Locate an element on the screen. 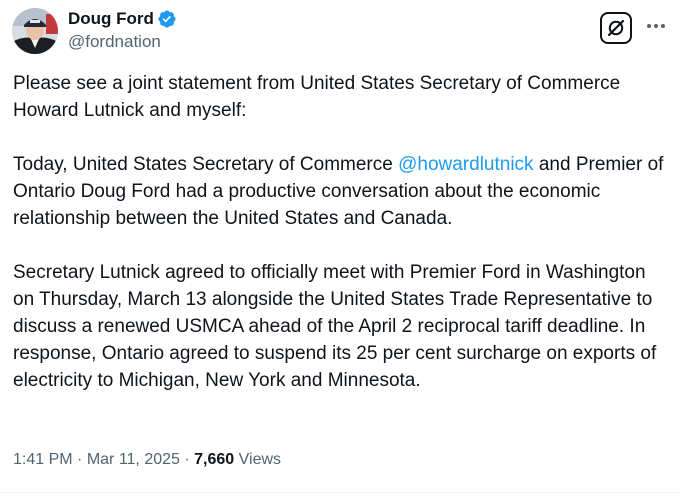  author-block: Doug Ford @fordnation is located at coordinates (122, 30).